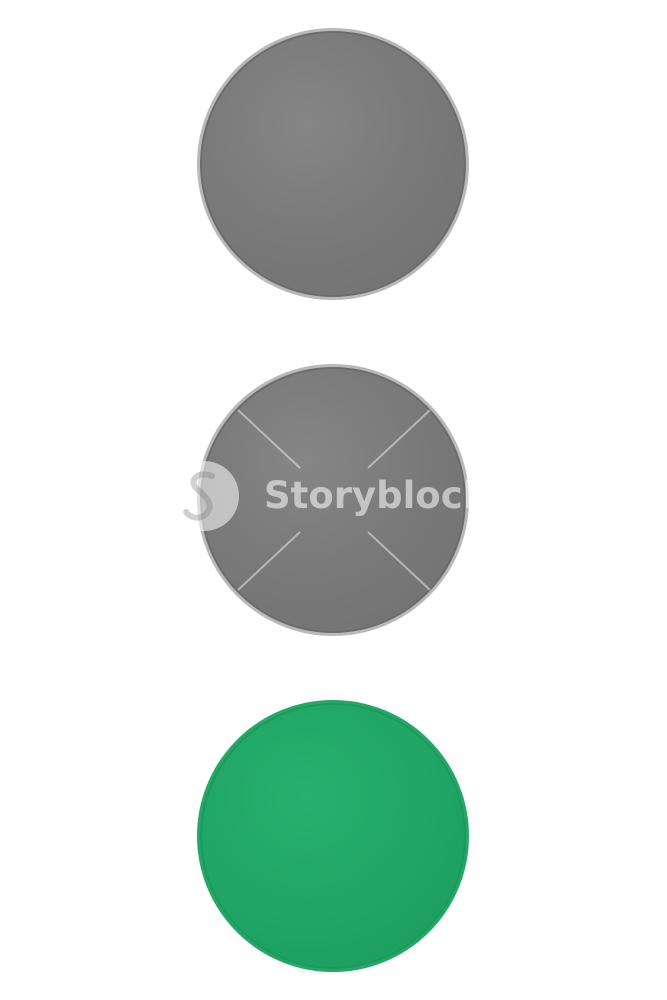 Image resolution: width=667 pixels, height=1000 pixels. I want to click on top-lamp-off, so click(333, 164).